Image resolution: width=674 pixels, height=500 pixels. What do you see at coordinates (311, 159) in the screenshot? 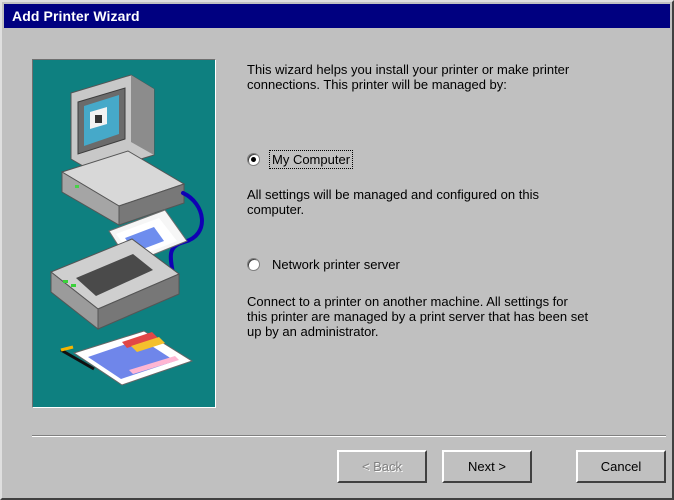
I see `my-computer-label: My Computer` at bounding box center [311, 159].